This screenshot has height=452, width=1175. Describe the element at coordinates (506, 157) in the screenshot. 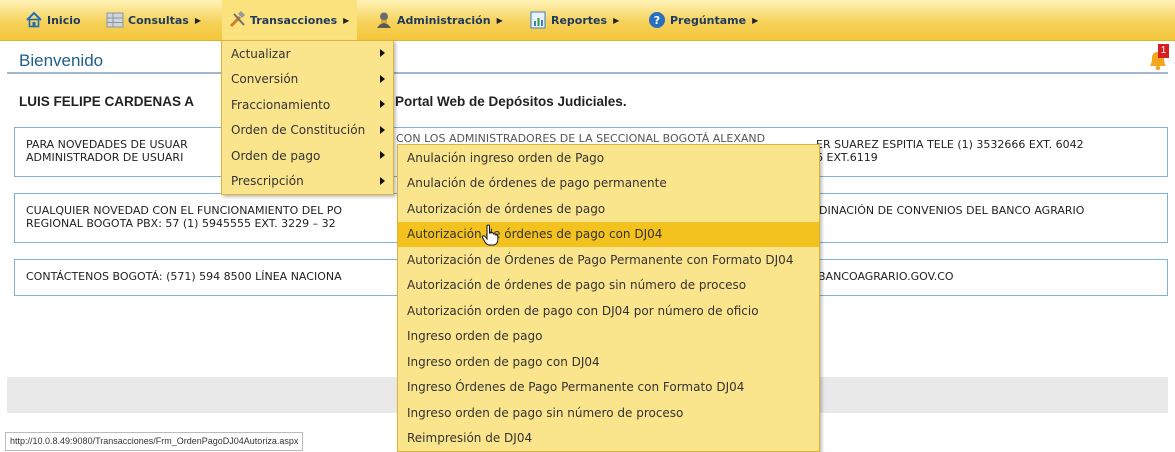

I see `submenu-item-label: Anulación ingreso orden de Pago` at that location.